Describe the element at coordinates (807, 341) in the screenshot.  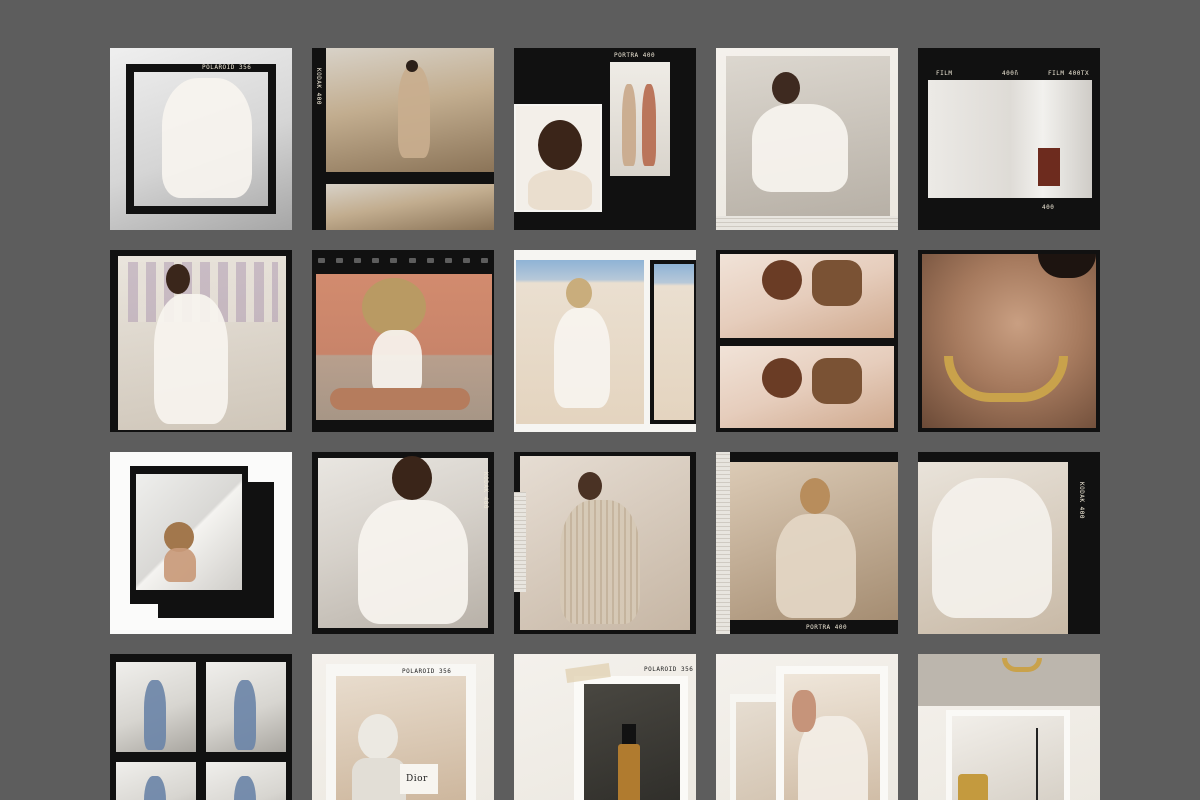
I see `tile-beach-picnic` at that location.